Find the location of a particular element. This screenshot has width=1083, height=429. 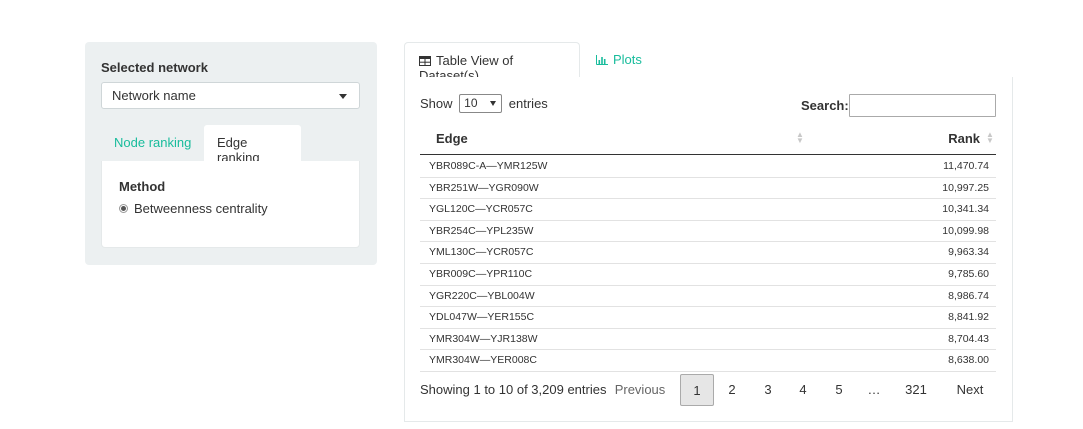

cell-edge: YBR089C-A—YMR125W is located at coordinates (488, 166).